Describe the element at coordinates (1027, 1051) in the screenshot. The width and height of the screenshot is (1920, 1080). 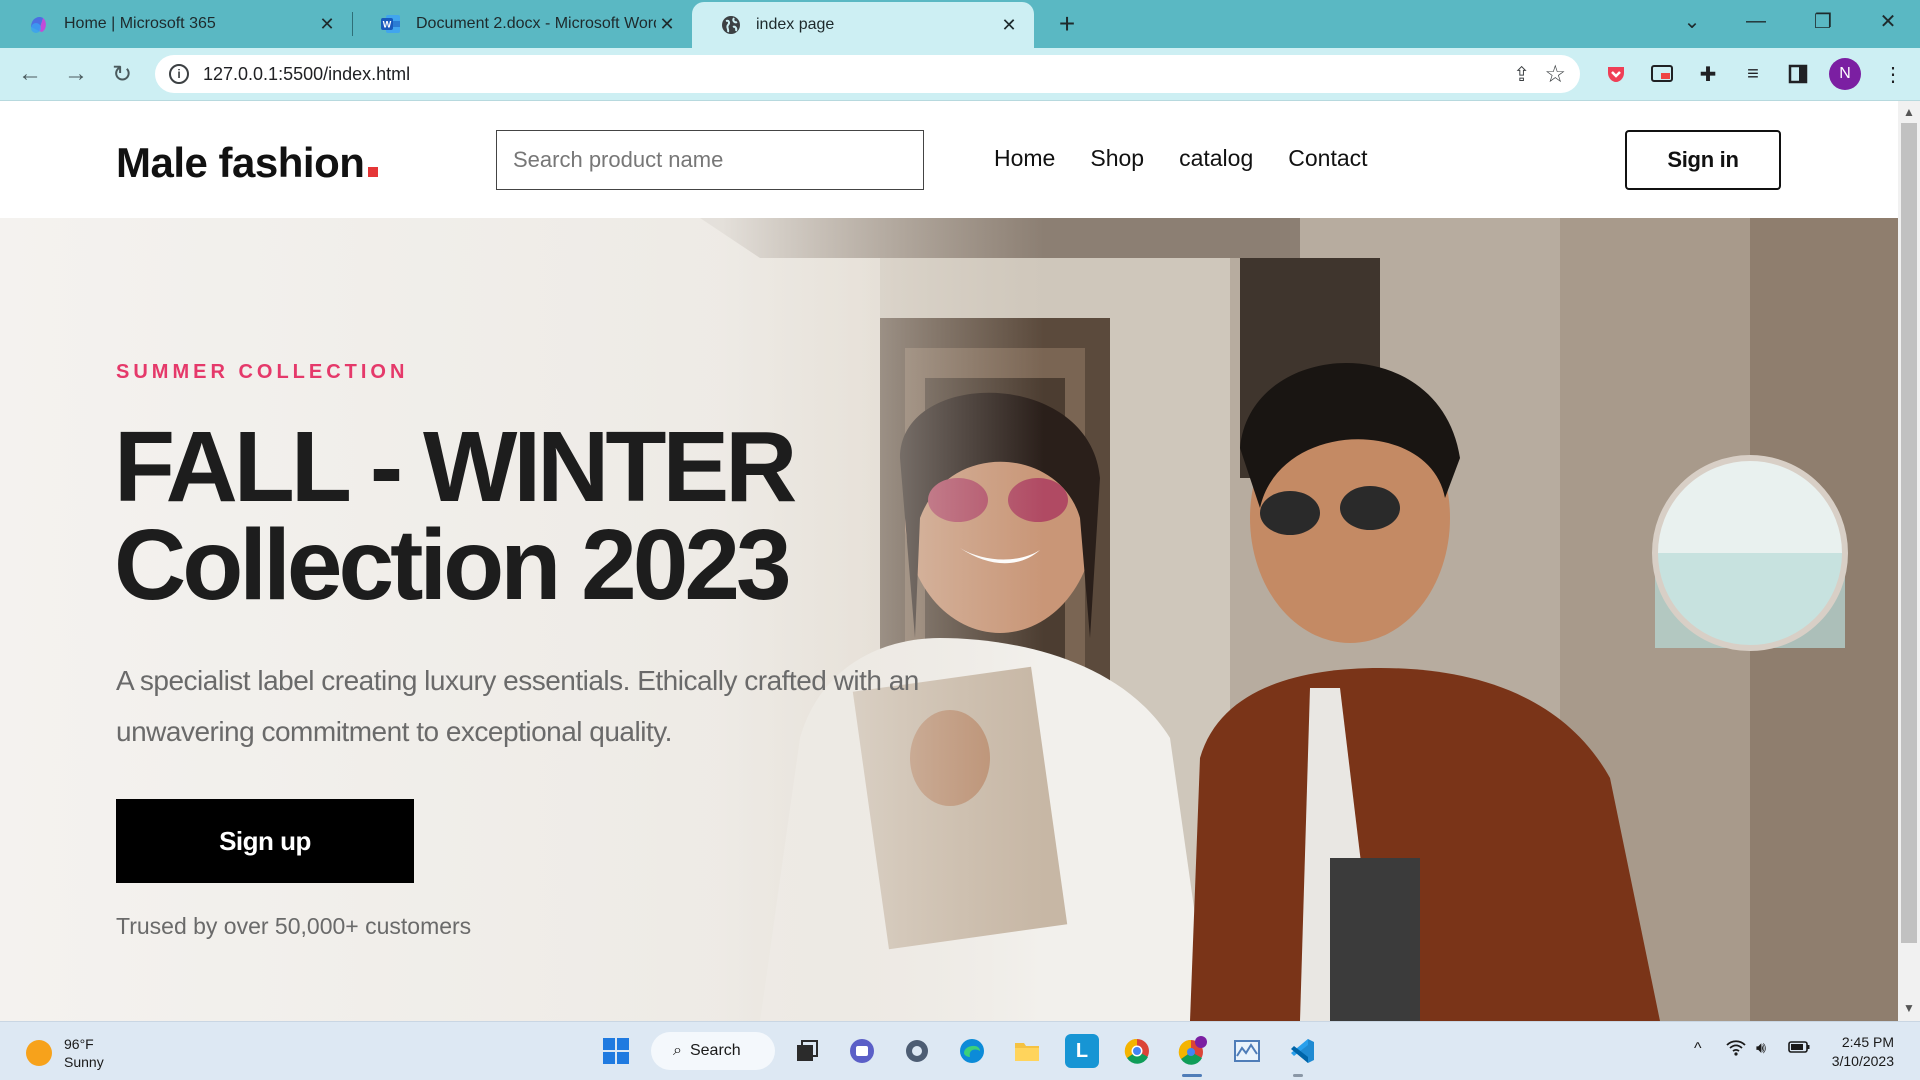
I see `file-explorer-icon` at that location.